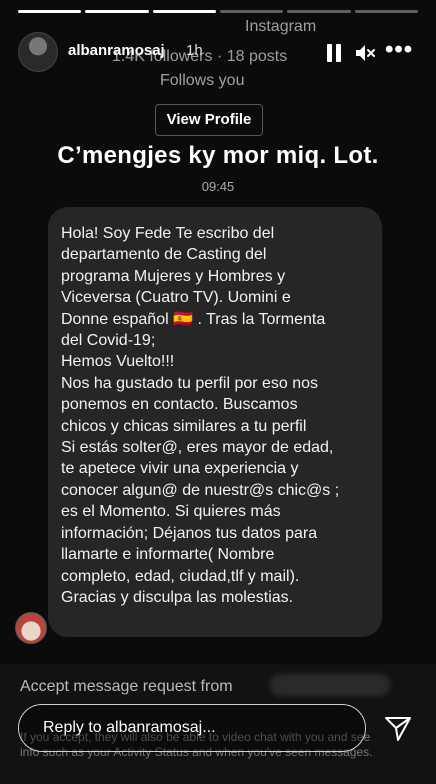 The image size is (436, 784). Describe the element at coordinates (31, 628) in the screenshot. I see `sender-avatar` at that location.